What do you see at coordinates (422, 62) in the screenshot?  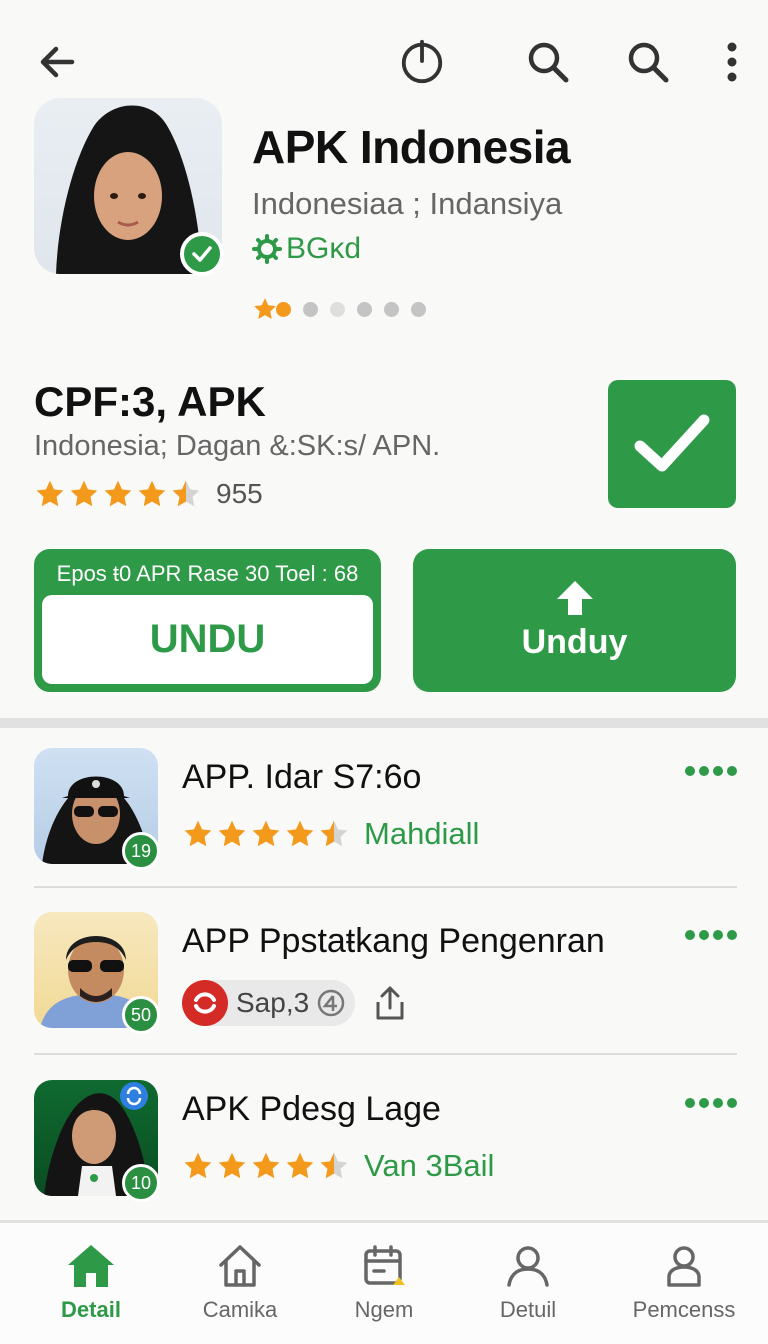 I see `power-icon` at bounding box center [422, 62].